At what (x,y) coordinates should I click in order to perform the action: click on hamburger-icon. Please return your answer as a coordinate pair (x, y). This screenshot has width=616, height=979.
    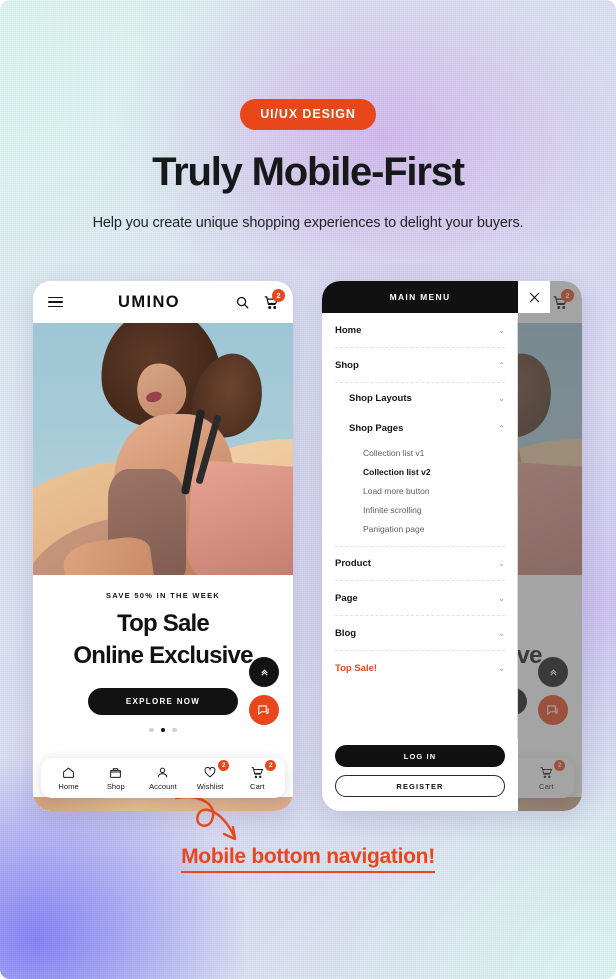
    Looking at the image, I should click on (55, 302).